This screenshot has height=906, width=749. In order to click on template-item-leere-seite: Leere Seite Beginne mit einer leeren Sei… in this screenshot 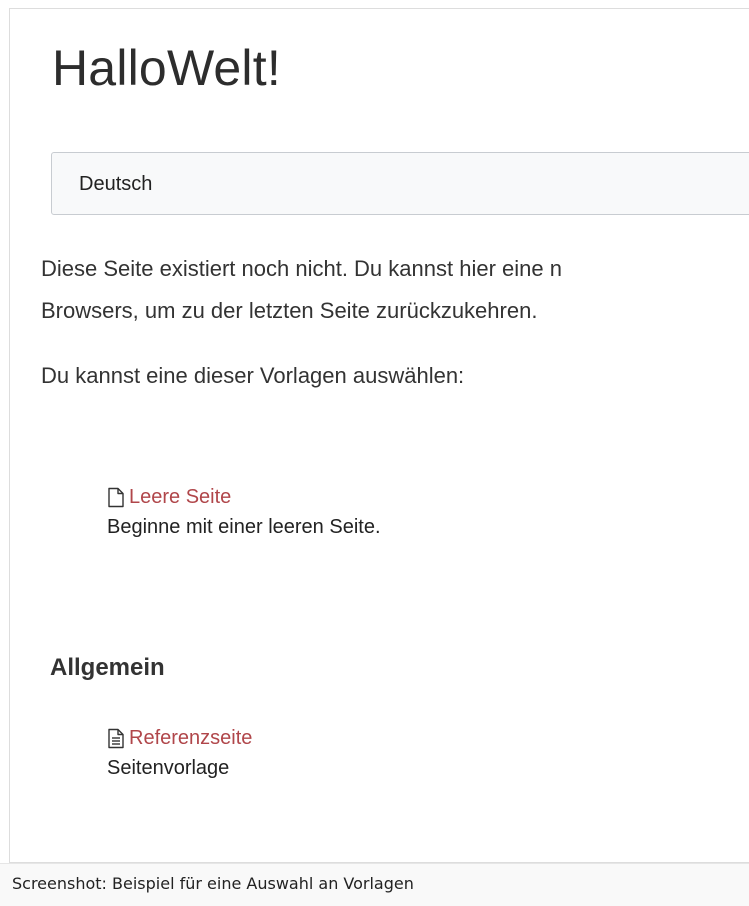, I will do `click(244, 512)`.